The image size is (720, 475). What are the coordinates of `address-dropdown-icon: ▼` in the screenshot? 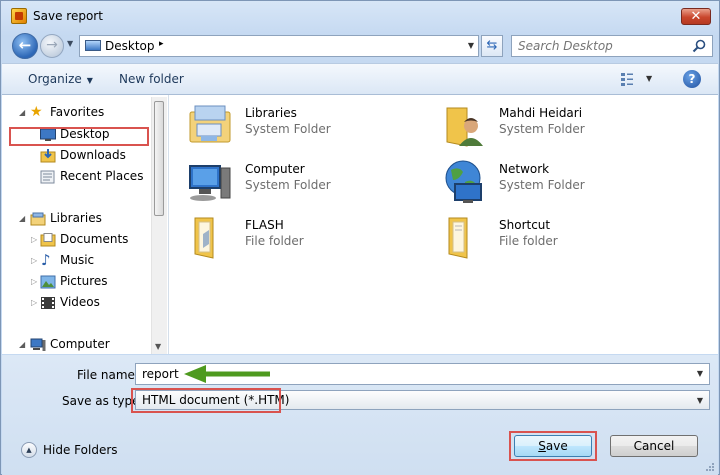 It's located at (471, 45).